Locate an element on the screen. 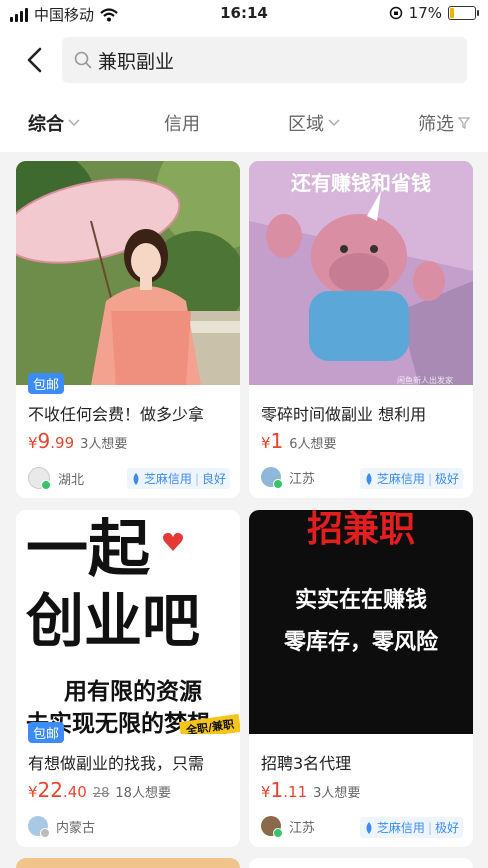 This screenshot has width=488, height=868. product-image: 还有赚钱和省钱 闲鱼新人出发家 is located at coordinates (361, 273).